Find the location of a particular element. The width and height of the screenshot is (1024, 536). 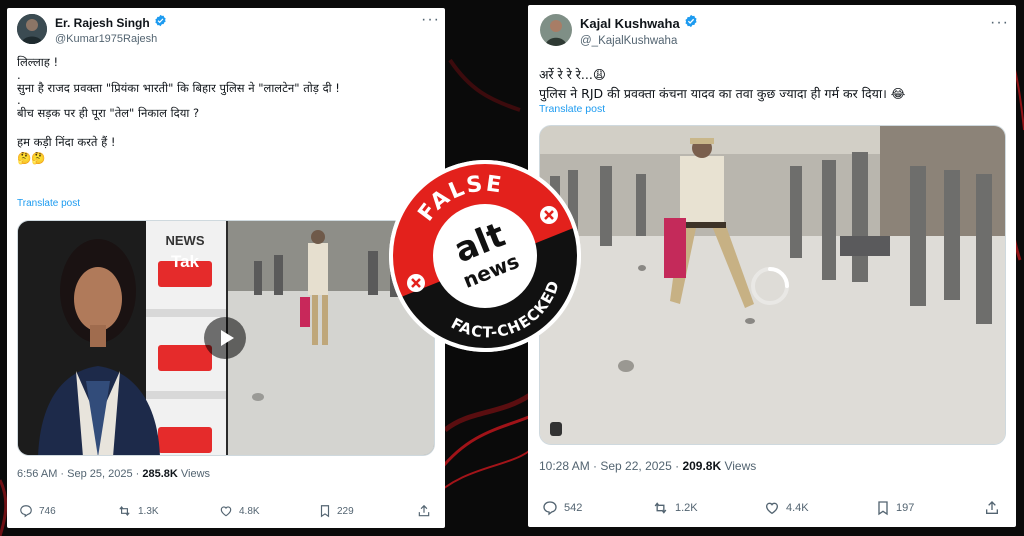

post-line: बीच सड़क पर ही पूरा "तेल" निकाल दिया ? is located at coordinates (108, 113).